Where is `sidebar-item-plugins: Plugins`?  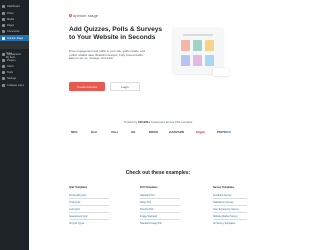
sidebar-item-plugins: Plugins is located at coordinates (14, 60).